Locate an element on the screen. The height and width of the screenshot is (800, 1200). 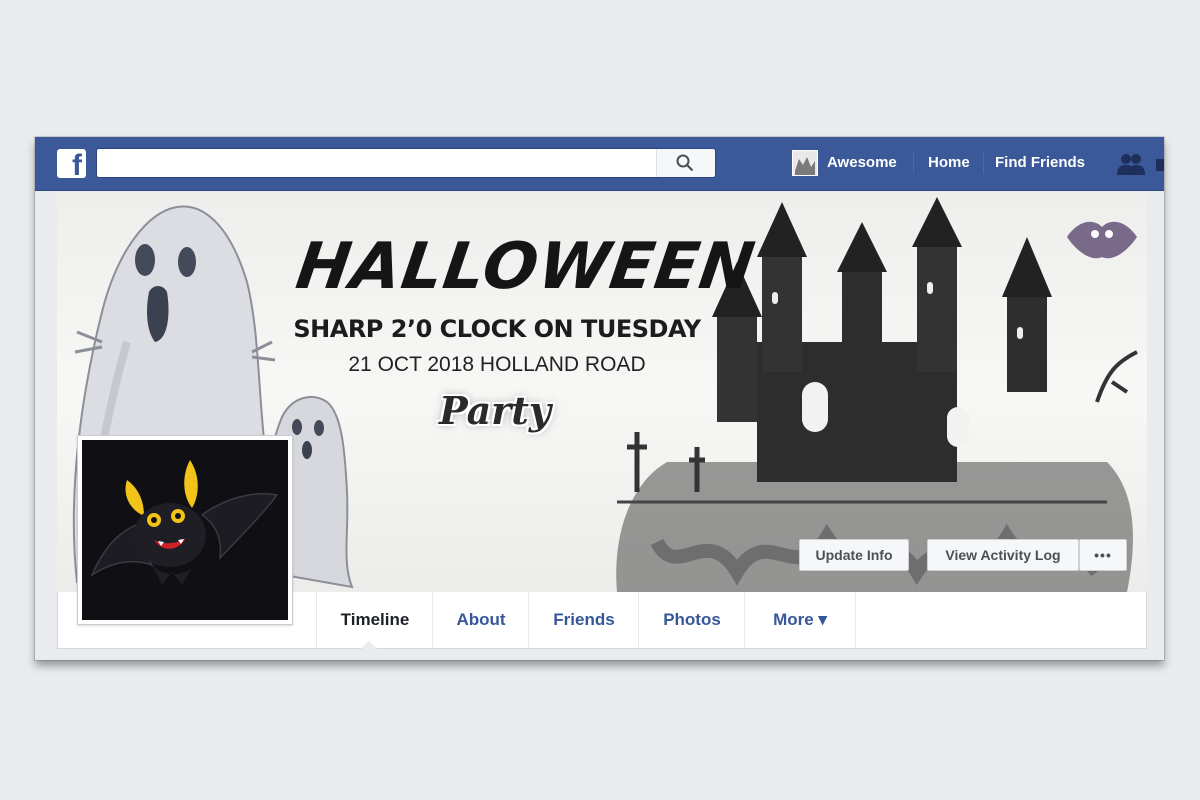
tab-timeline: Timeline is located at coordinates (374, 620).